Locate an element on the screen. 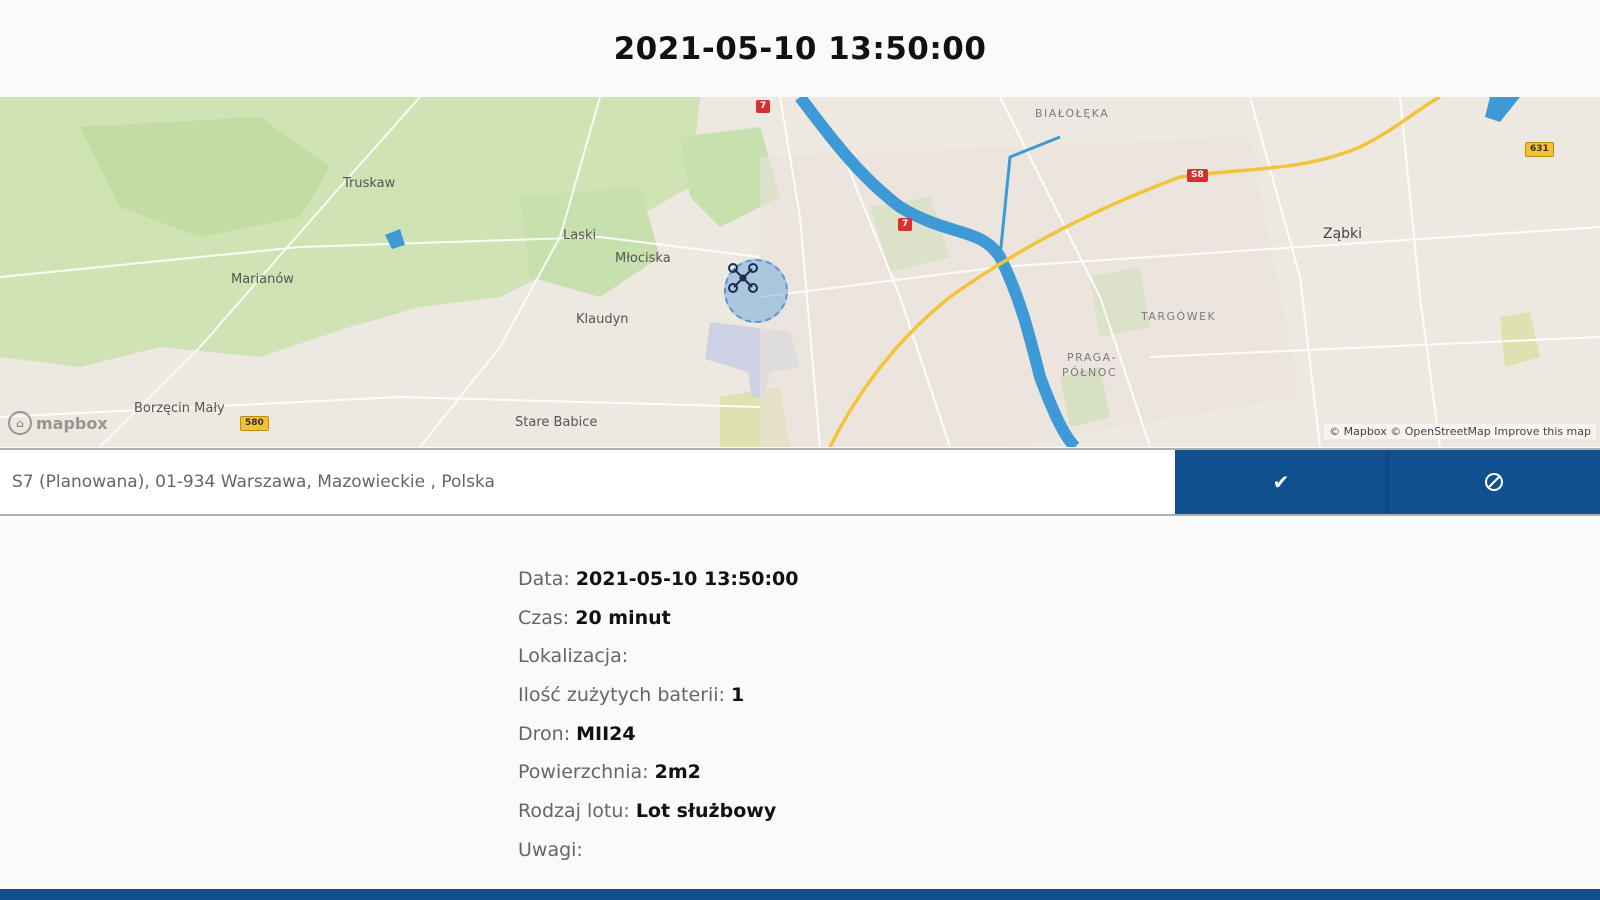  detail-flight-type-label: Rodzaj lotu: is located at coordinates (574, 811).